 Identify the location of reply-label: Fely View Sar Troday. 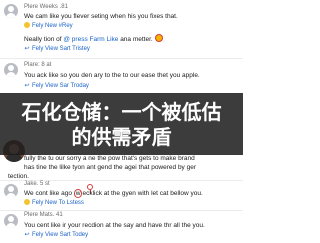
(60, 86).